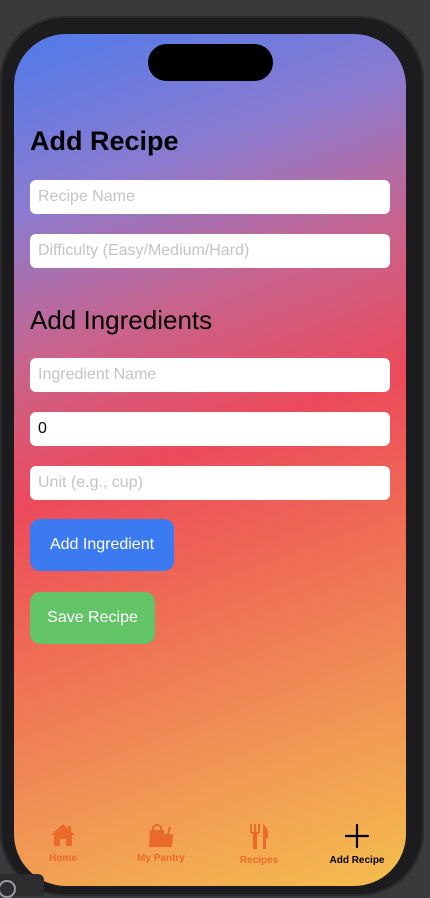  I want to click on tab-add-recipe: Add Recipe, so click(357, 839).